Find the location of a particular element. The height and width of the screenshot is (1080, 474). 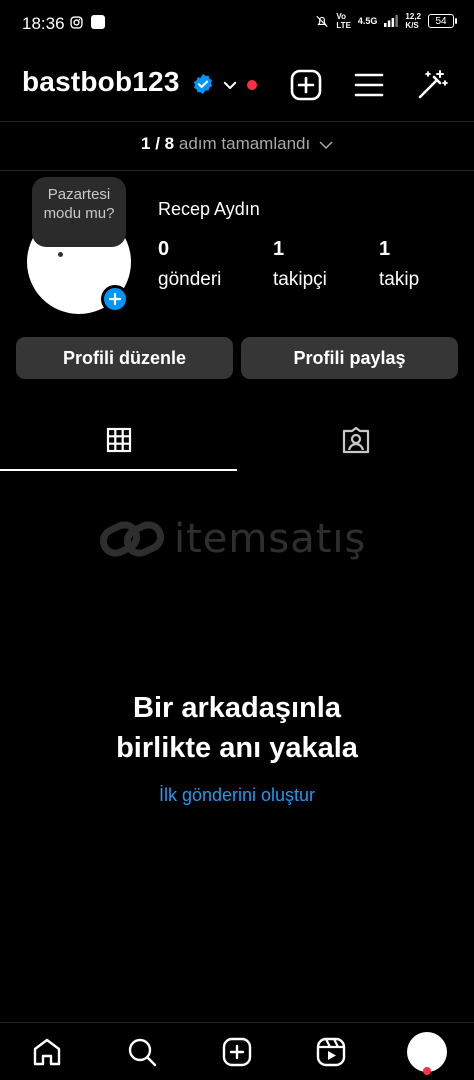

empty-state-line2: birlikte anı yakala is located at coordinates (237, 748).